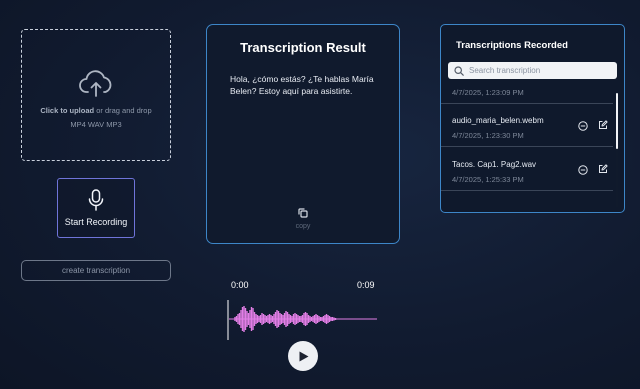 Image resolution: width=640 pixels, height=389 pixels. What do you see at coordinates (459, 70) in the screenshot?
I see `search-icon` at bounding box center [459, 70].